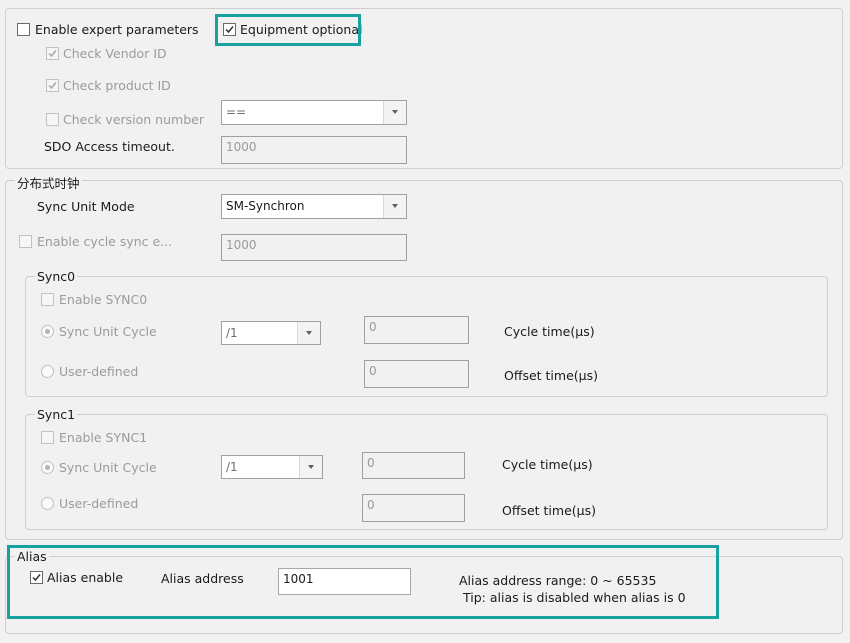 This screenshot has width=850, height=643. I want to click on sync0-offset-time-value: 0, so click(373, 371).